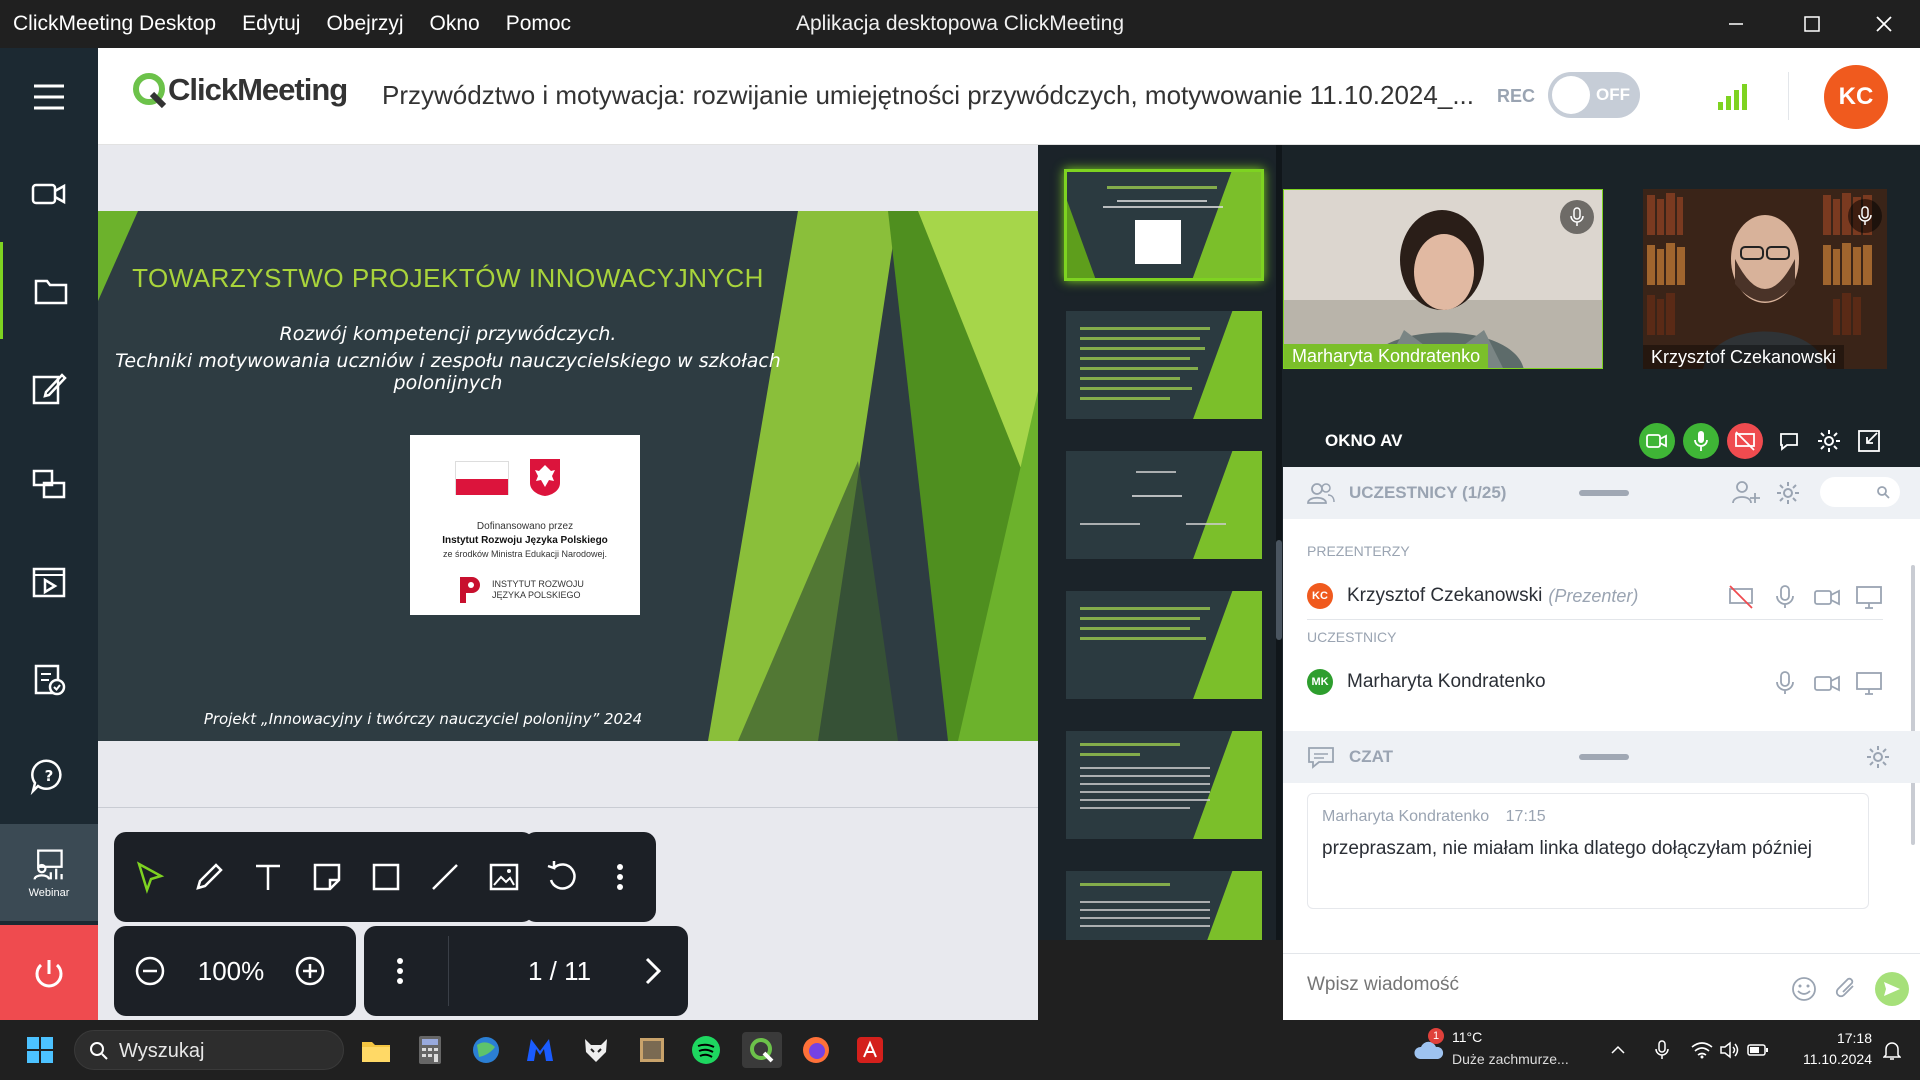 Image resolution: width=1920 pixels, height=1080 pixels. What do you see at coordinates (49, 678) in the screenshot?
I see `sidebar-survey` at bounding box center [49, 678].